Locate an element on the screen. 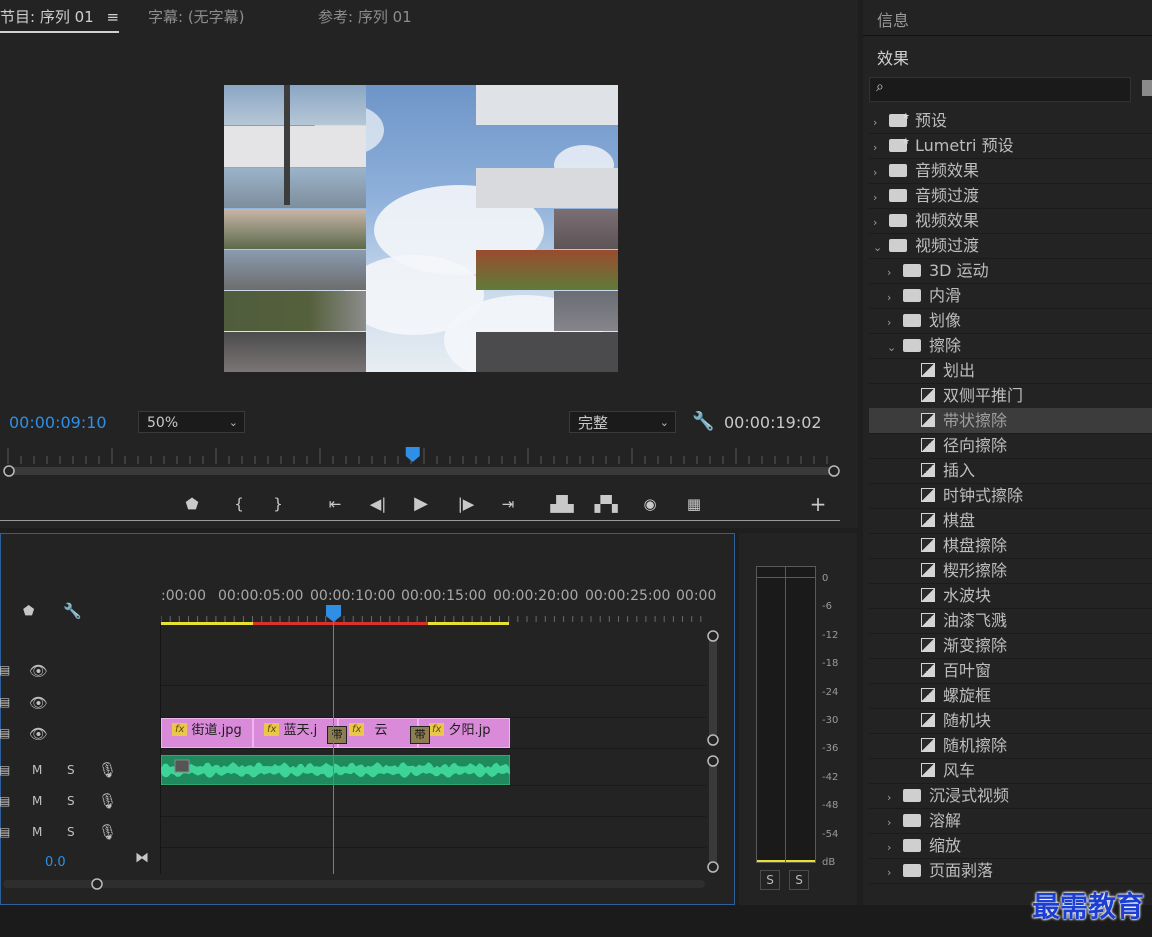 The image size is (1152, 937). mark-out-icon: } is located at coordinates (278, 504).